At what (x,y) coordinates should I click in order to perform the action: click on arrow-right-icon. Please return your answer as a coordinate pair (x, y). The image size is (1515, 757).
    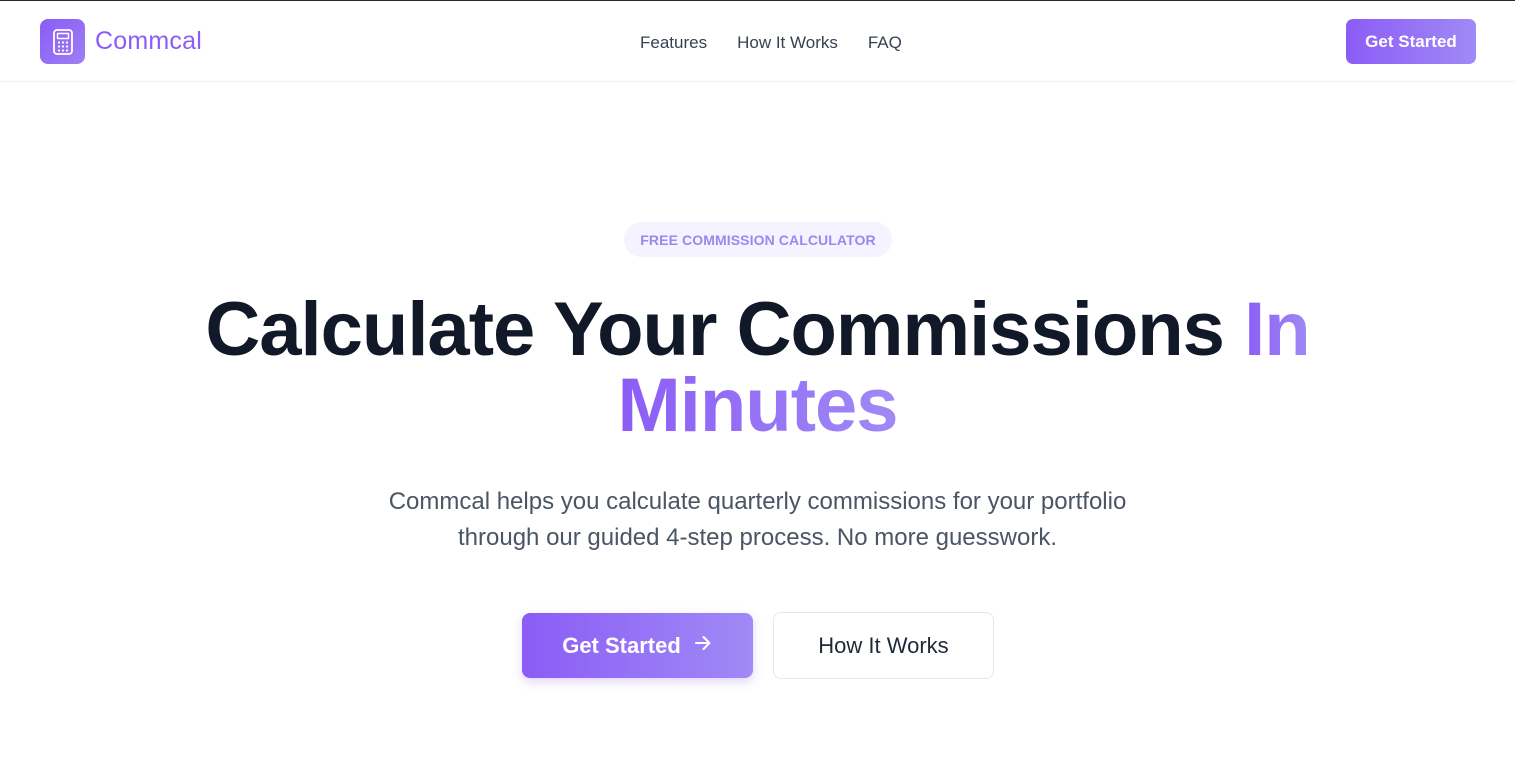
    Looking at the image, I should click on (703, 646).